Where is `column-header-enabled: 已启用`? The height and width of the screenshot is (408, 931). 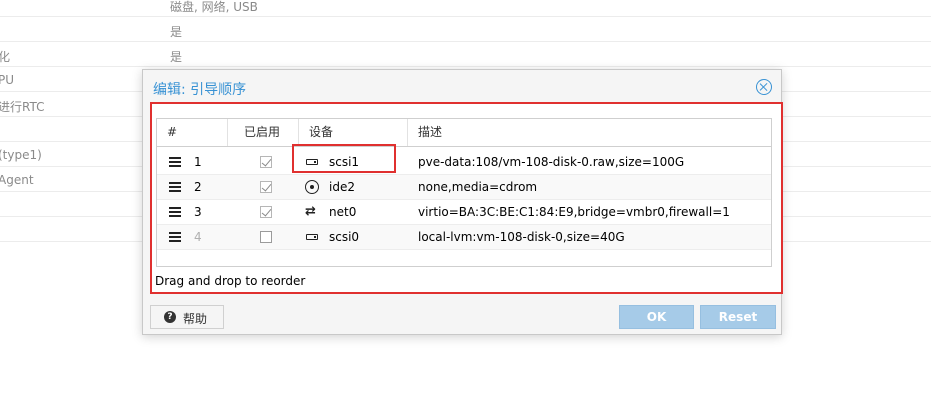
column-header-enabled: 已启用 is located at coordinates (262, 132).